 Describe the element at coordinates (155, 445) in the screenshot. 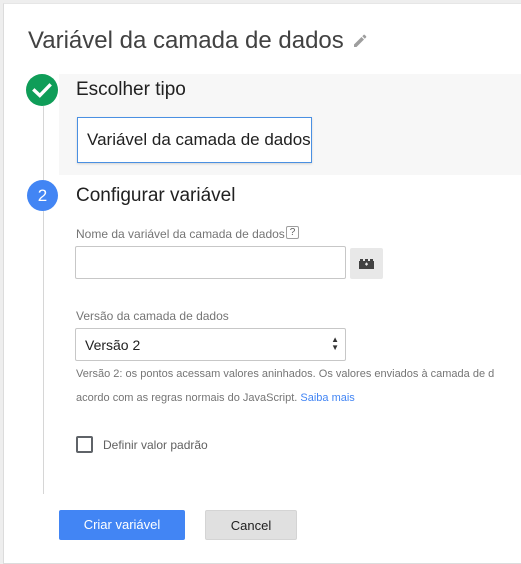

I see `default-value-label: Definir valor padrão` at that location.